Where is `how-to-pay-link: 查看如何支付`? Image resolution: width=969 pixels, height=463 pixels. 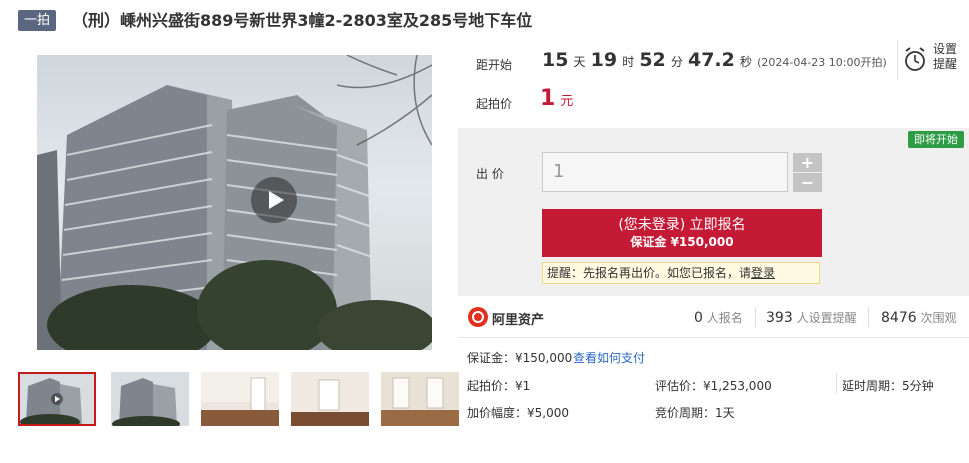
how-to-pay-link: 查看如何支付 is located at coordinates (609, 357).